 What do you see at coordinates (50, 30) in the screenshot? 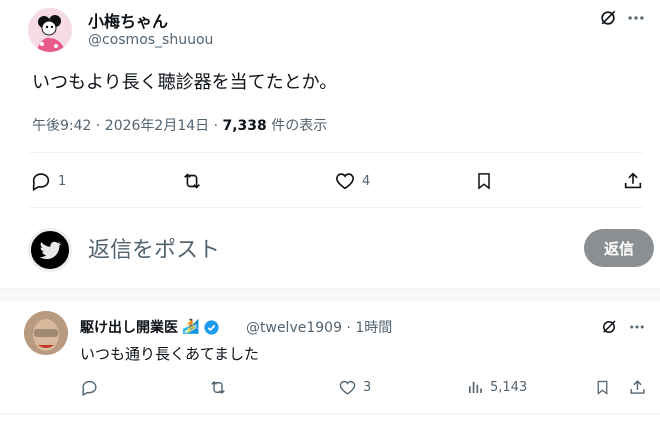
I see `avatar` at bounding box center [50, 30].